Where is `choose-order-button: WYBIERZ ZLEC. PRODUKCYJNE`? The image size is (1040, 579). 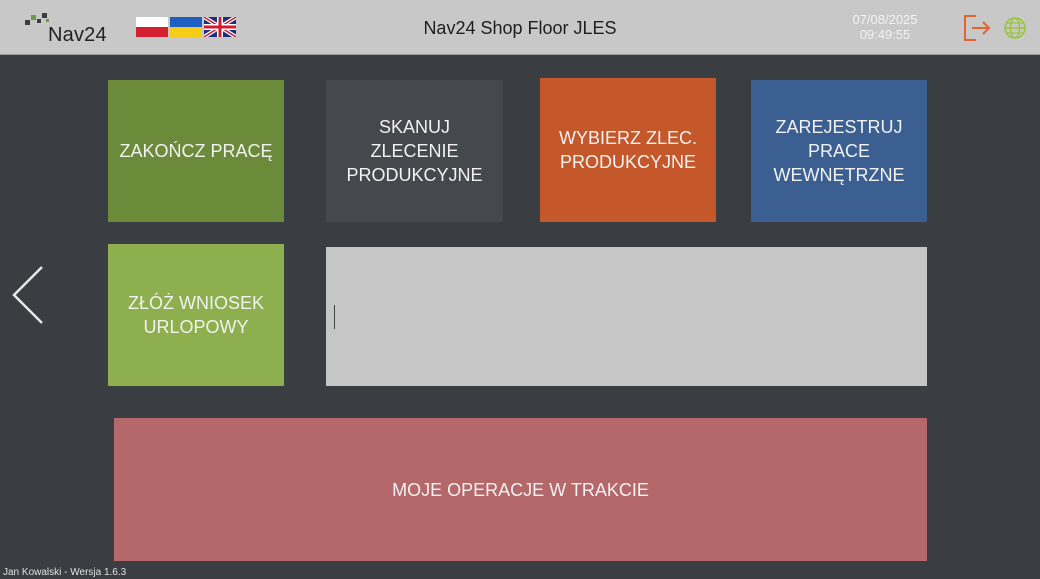
choose-order-button: WYBIERZ ZLEC. PRODUKCYJNE is located at coordinates (628, 150).